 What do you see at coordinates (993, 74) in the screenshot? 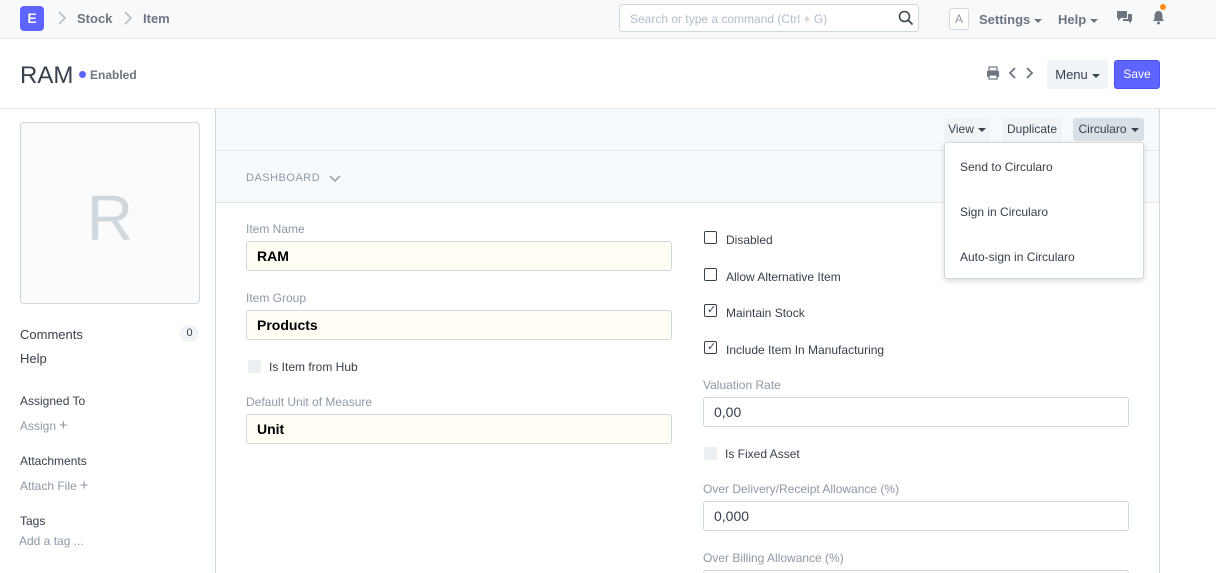
I see `print-icon` at bounding box center [993, 74].